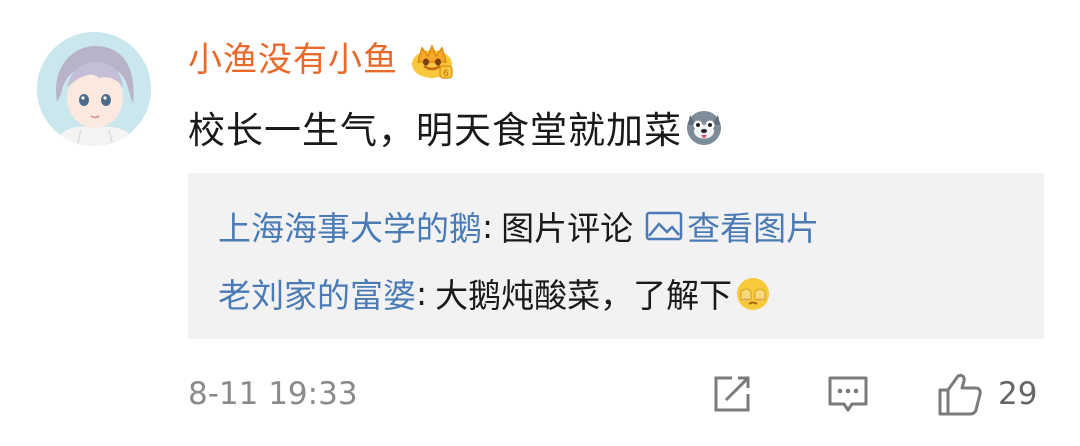 The width and height of the screenshot is (1080, 446). I want to click on username-row: 小渔没有小鱼 6, so click(321, 60).